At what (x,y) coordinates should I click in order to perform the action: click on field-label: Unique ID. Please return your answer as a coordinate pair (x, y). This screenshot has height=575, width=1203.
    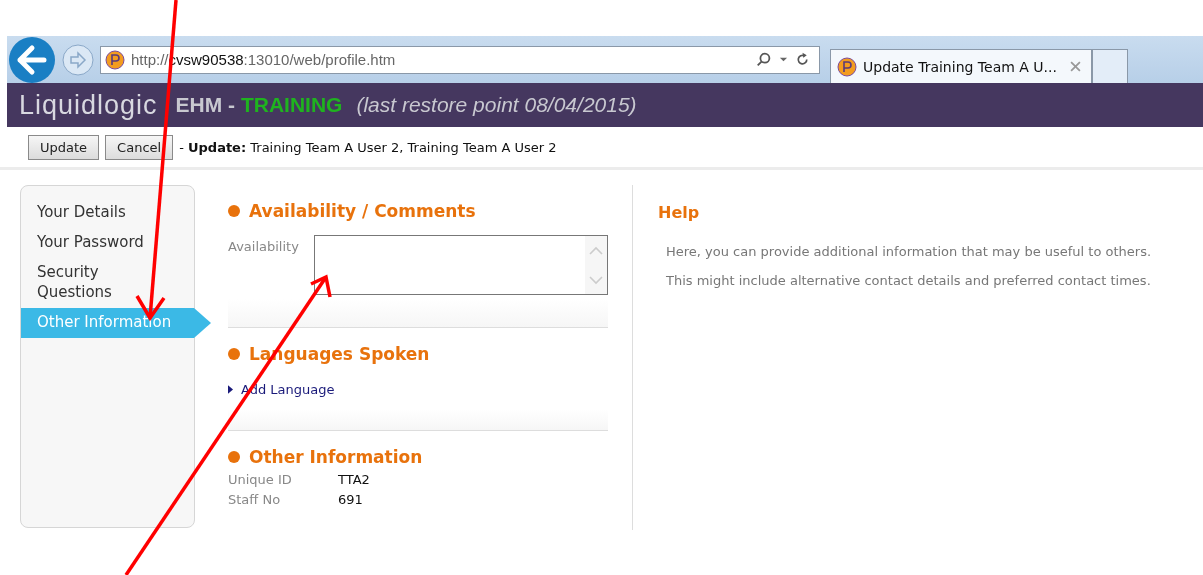
    Looking at the image, I should click on (260, 479).